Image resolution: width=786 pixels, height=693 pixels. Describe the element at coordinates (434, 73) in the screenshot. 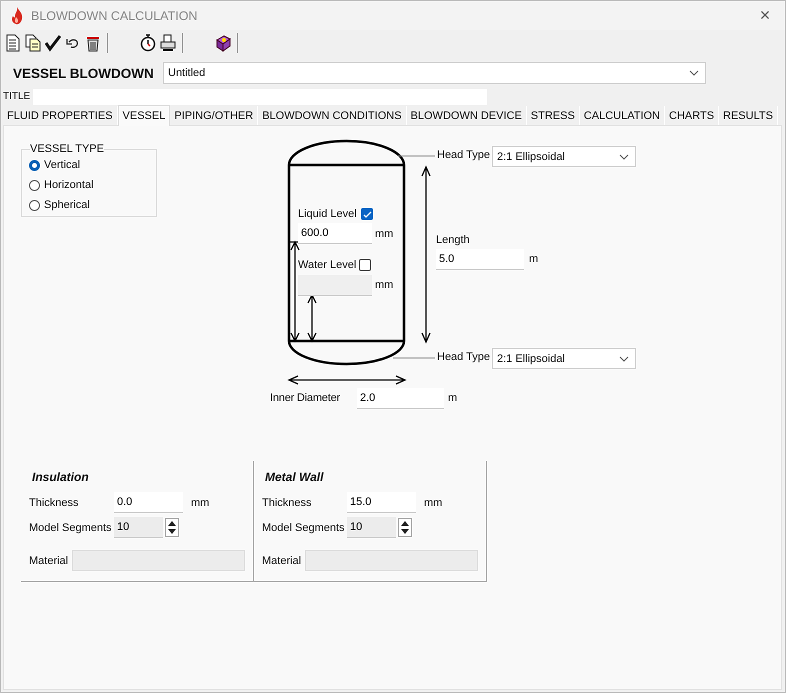

I see `file-dropdown: Untitled` at that location.